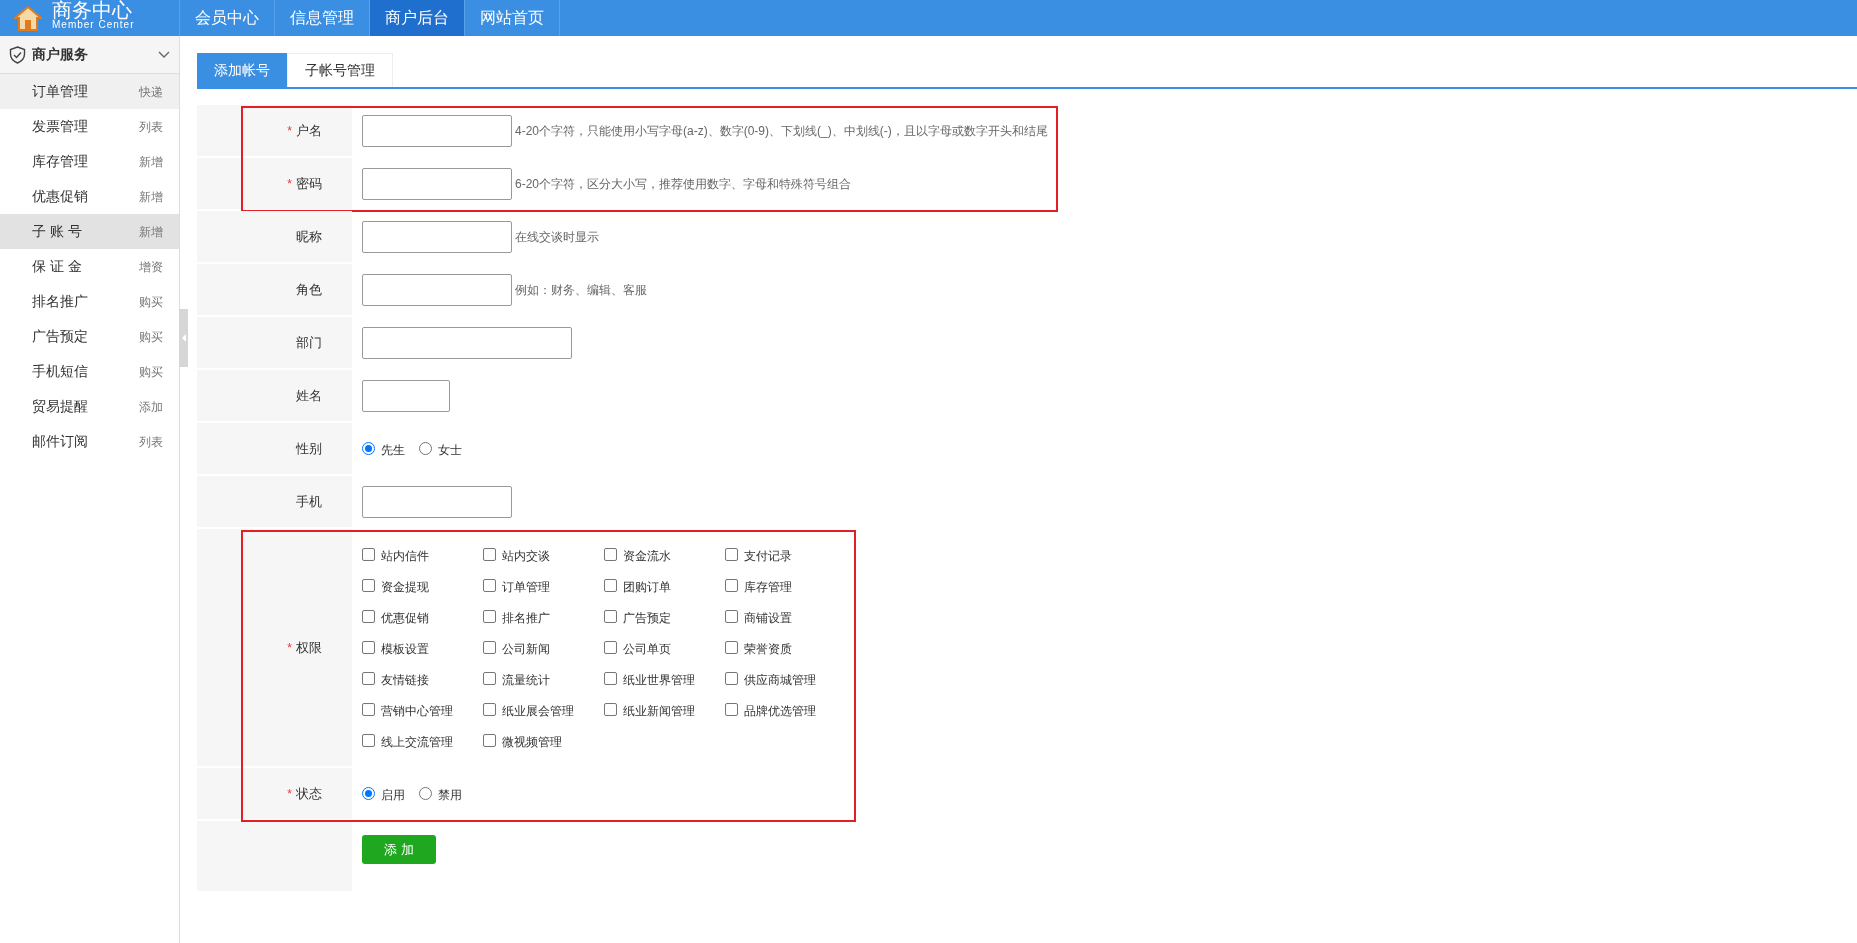  I want to click on checkbox-label: 营销中心管理, so click(417, 711).